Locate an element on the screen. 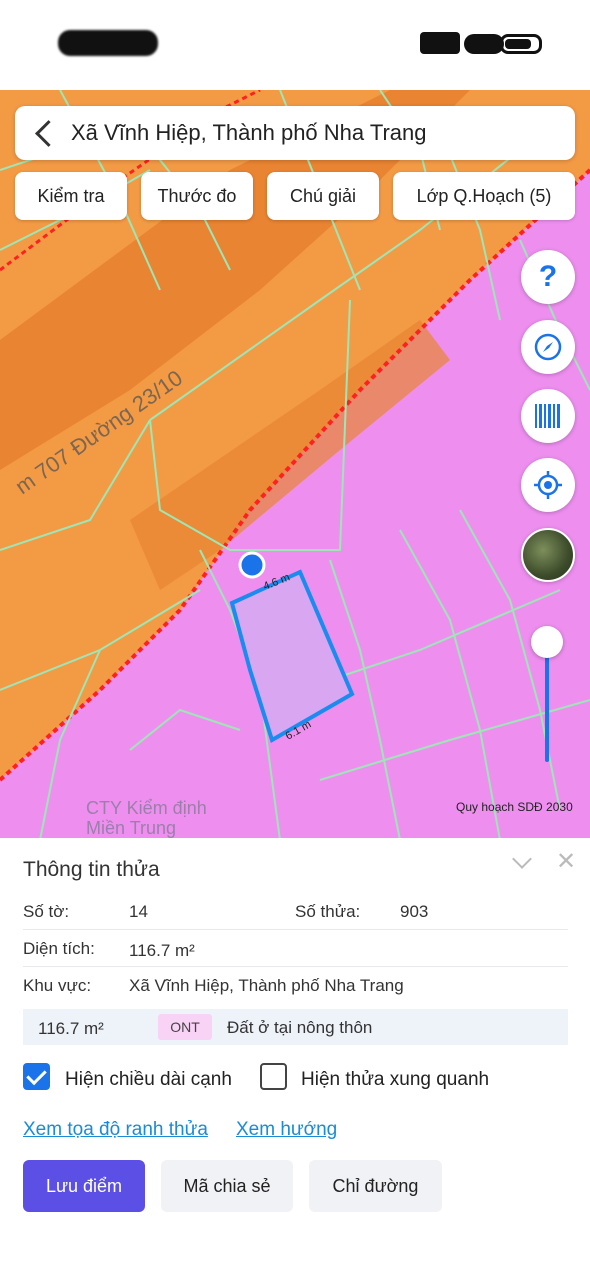  region-label: Khu vực: is located at coordinates (57, 985).